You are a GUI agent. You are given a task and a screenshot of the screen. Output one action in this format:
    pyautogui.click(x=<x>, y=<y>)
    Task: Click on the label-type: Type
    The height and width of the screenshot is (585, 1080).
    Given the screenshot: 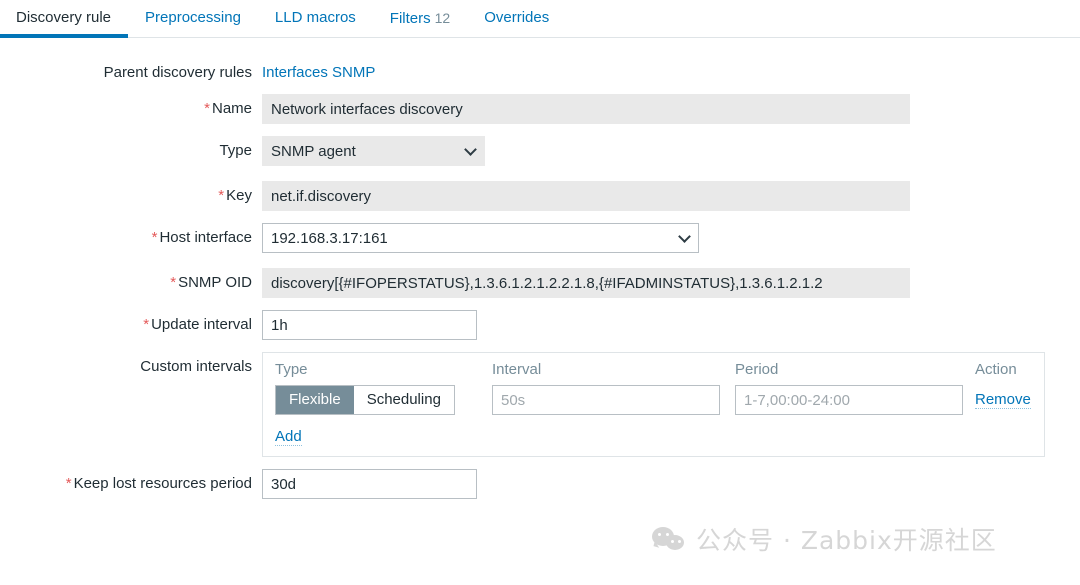 What is the action you would take?
    pyautogui.click(x=131, y=148)
    